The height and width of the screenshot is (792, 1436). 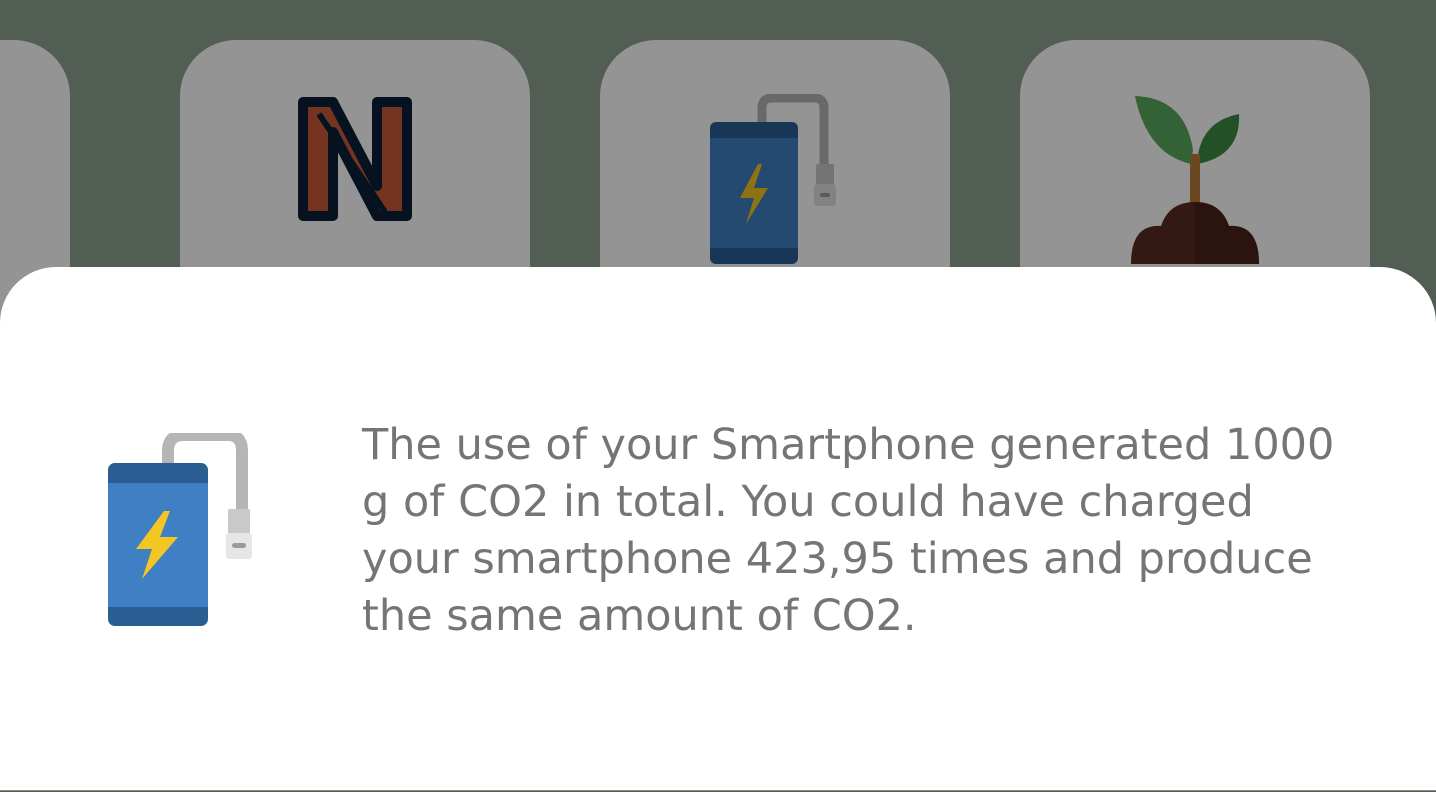 I want to click on smartphone-charging-icon, so click(x=181, y=530).